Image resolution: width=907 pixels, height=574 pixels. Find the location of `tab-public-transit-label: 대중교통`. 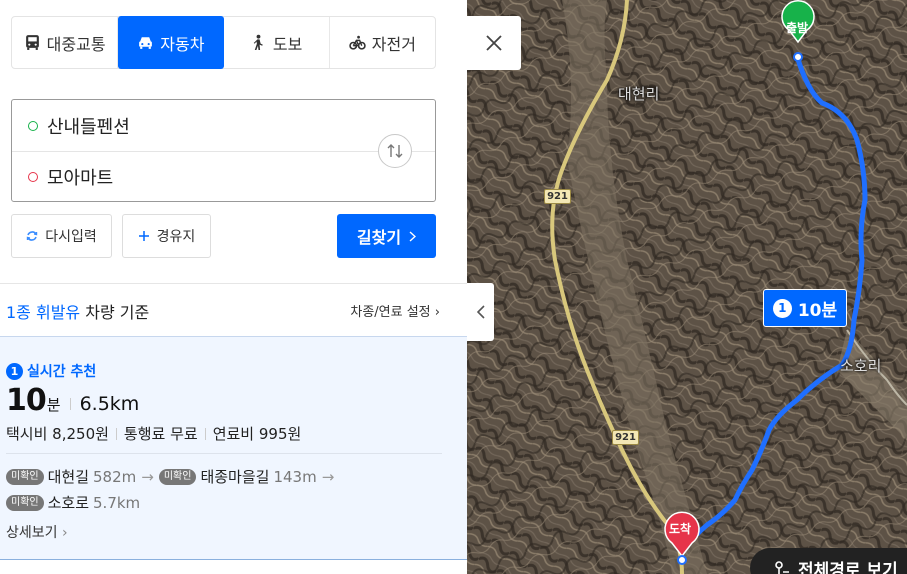

tab-public-transit-label: 대중교통 is located at coordinates (76, 44).